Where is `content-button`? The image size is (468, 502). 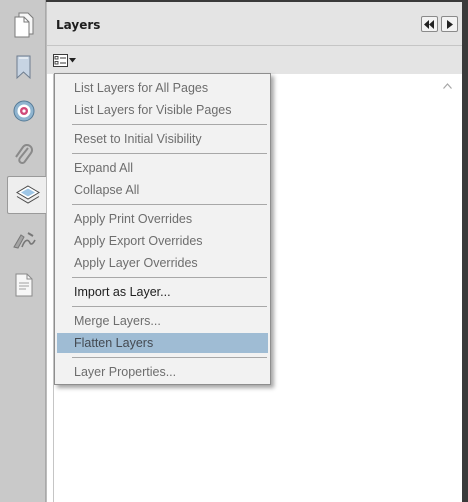
content-button is located at coordinates (24, 285).